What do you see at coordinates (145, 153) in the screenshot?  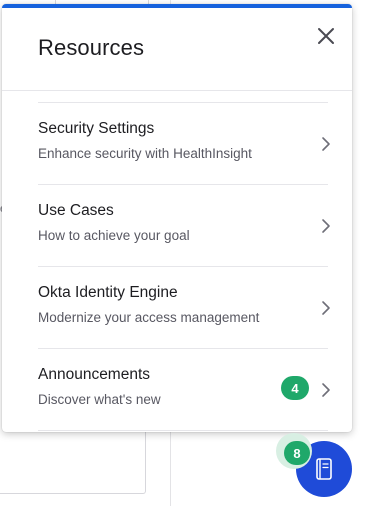 I see `item-subtitle: Enhance security with HealthInsight` at bounding box center [145, 153].